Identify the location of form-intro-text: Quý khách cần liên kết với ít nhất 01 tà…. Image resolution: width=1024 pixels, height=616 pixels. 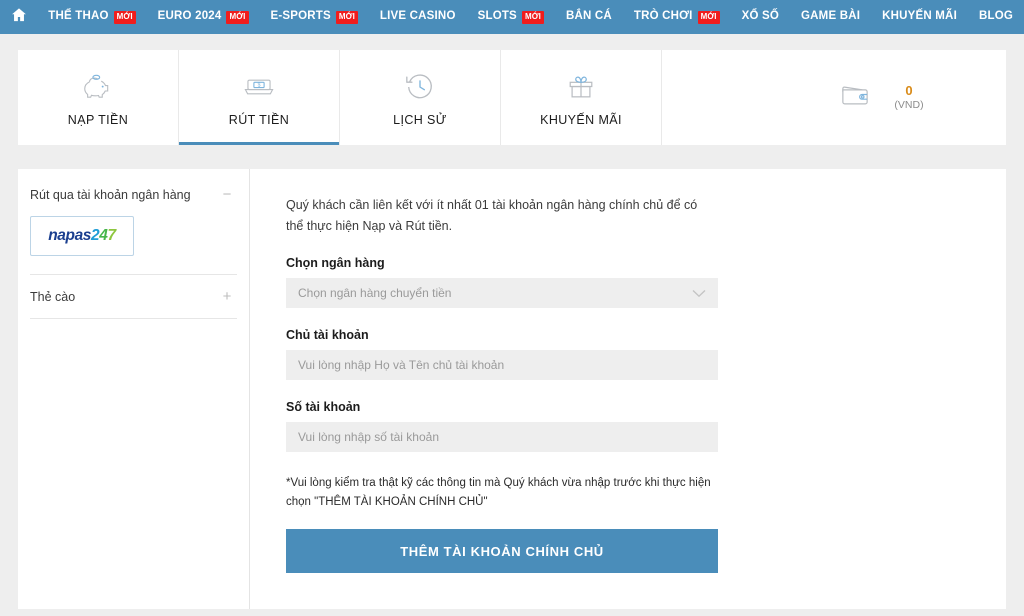
(492, 215).